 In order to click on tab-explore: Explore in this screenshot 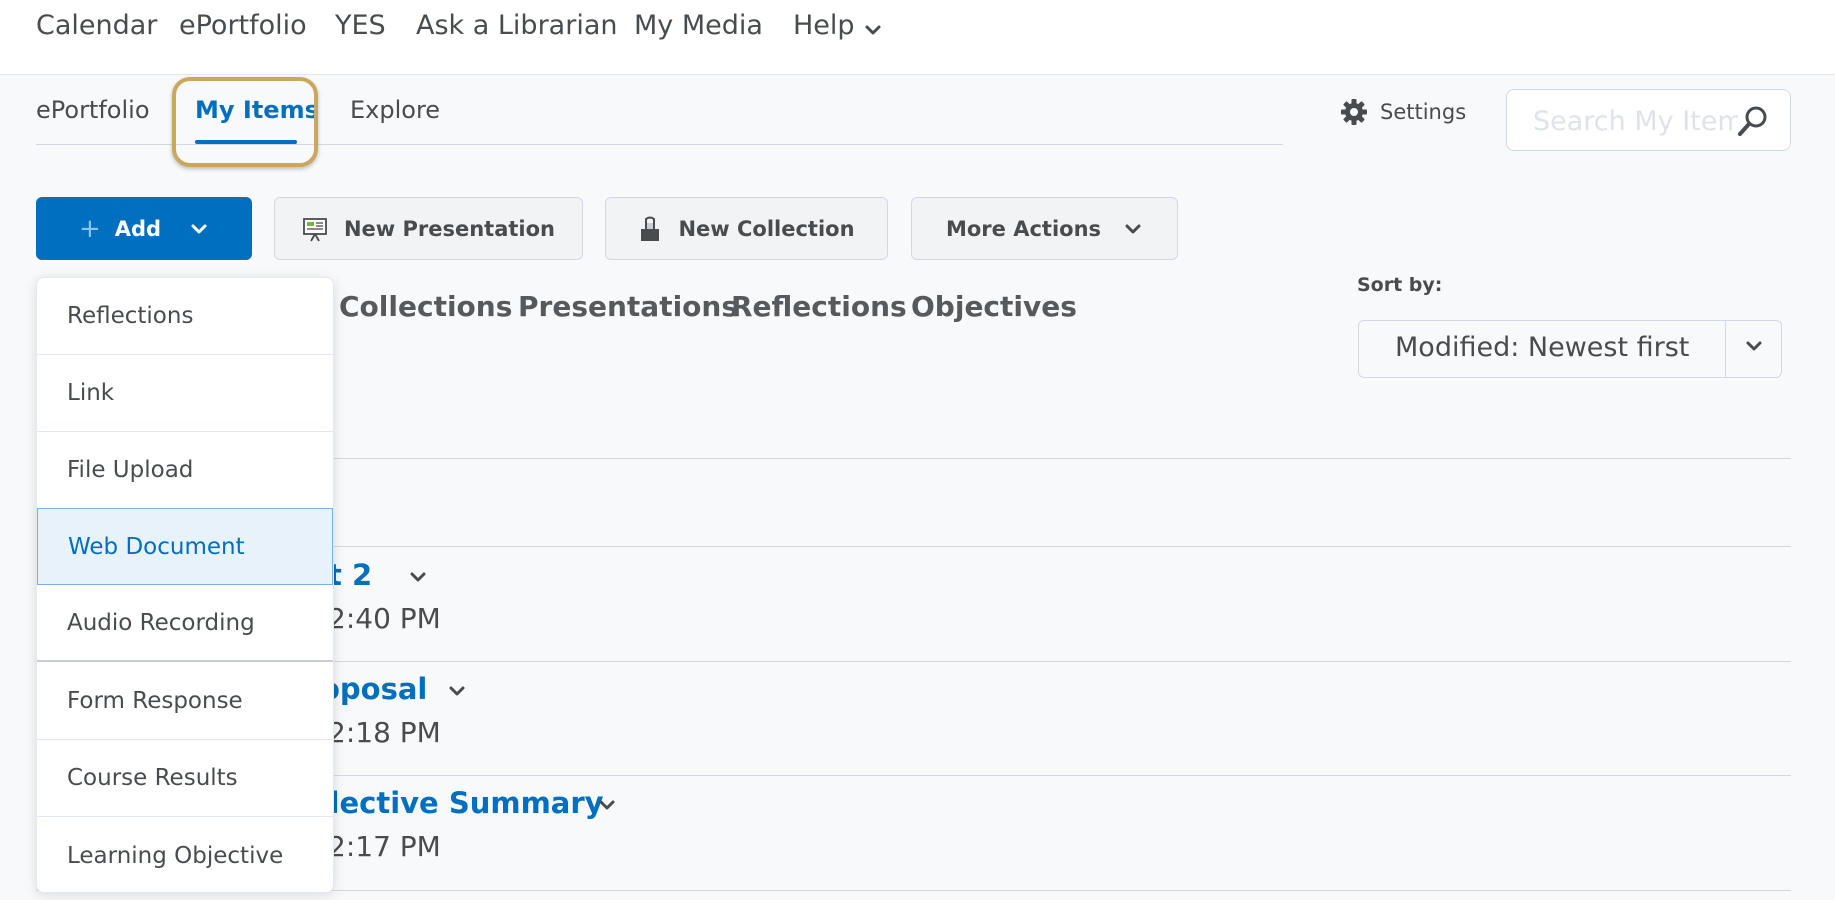, I will do `click(395, 110)`.